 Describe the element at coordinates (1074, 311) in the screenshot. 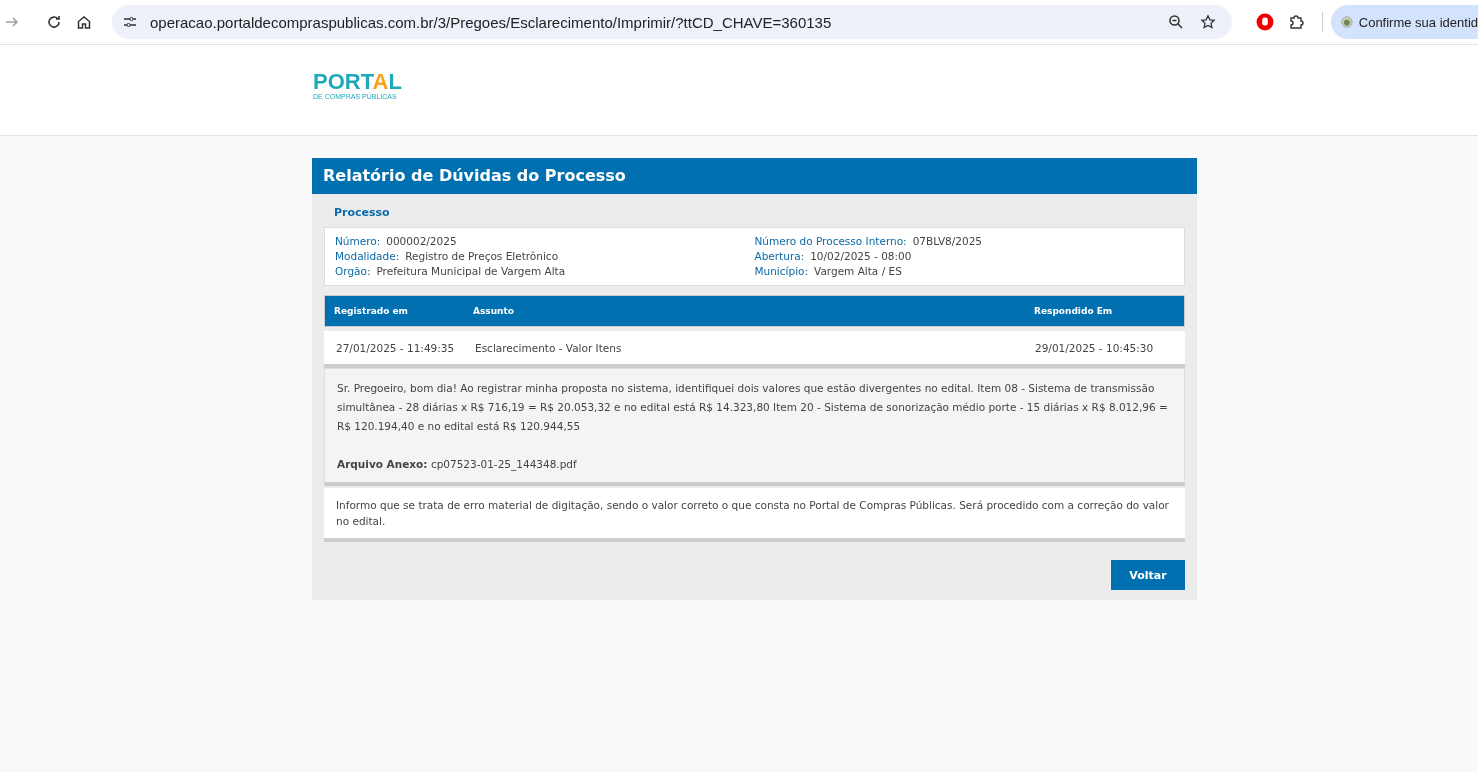

I see `column-header: Respondido Em` at that location.